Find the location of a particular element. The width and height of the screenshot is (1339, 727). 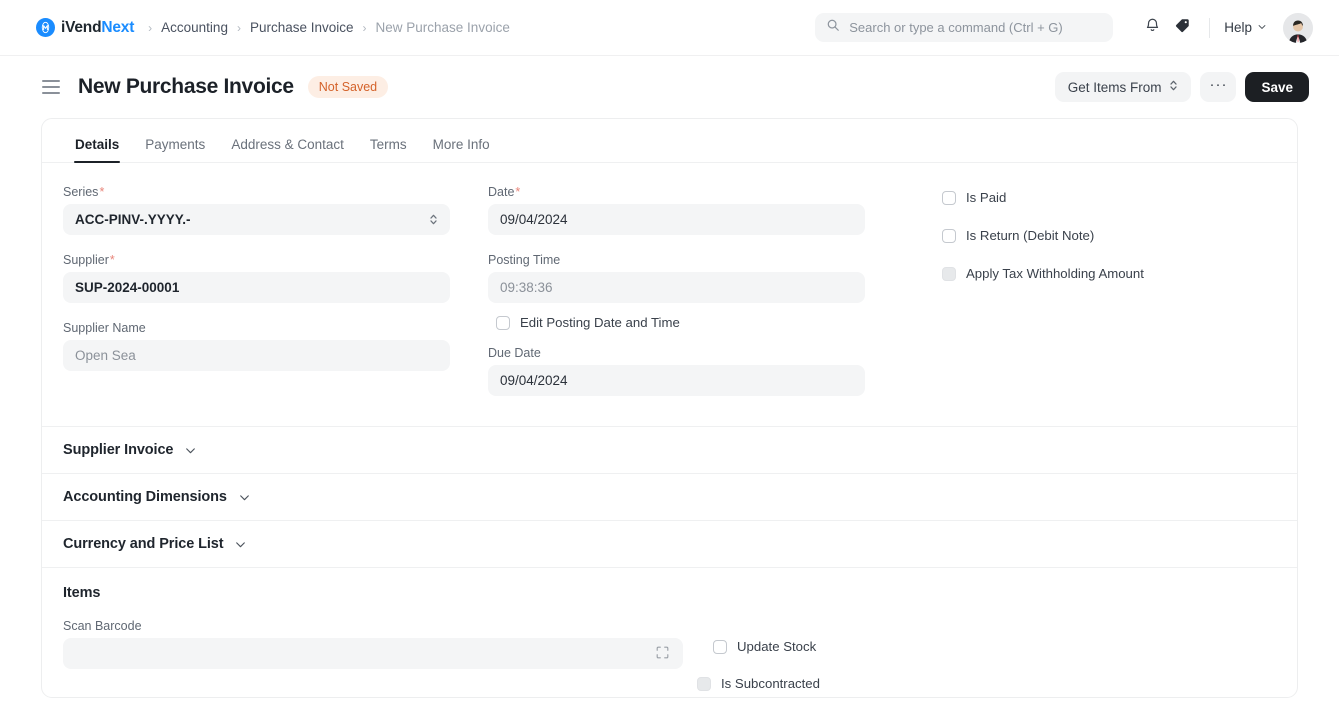

help-label: Help is located at coordinates (1238, 27).